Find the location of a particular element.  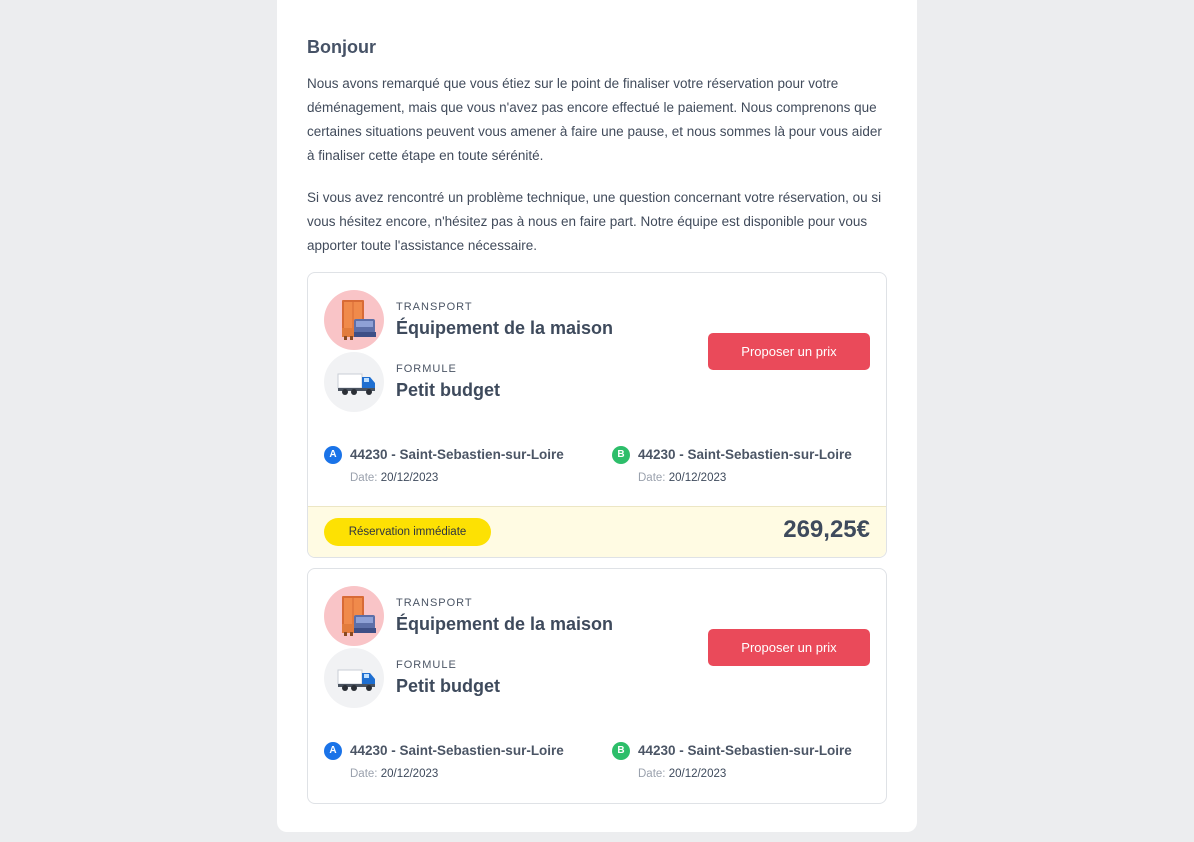

immediate-booking-badge: Réservation immédiate is located at coordinates (407, 532).